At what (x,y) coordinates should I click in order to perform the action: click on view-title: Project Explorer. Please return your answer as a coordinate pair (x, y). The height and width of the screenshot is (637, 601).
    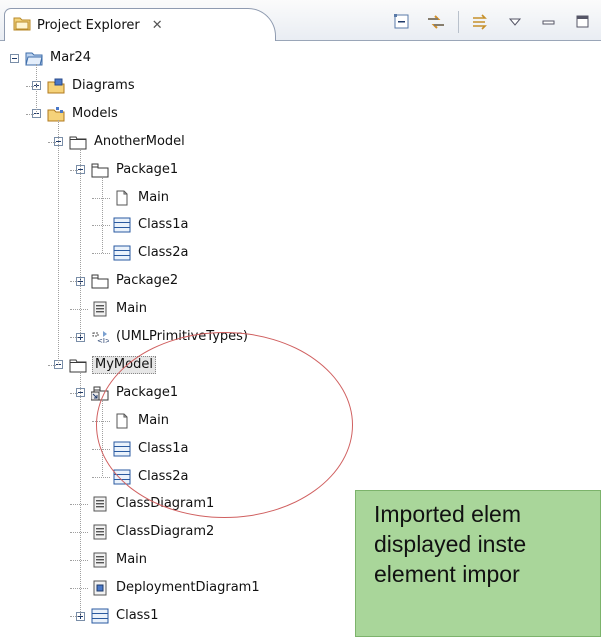
    Looking at the image, I should click on (88, 25).